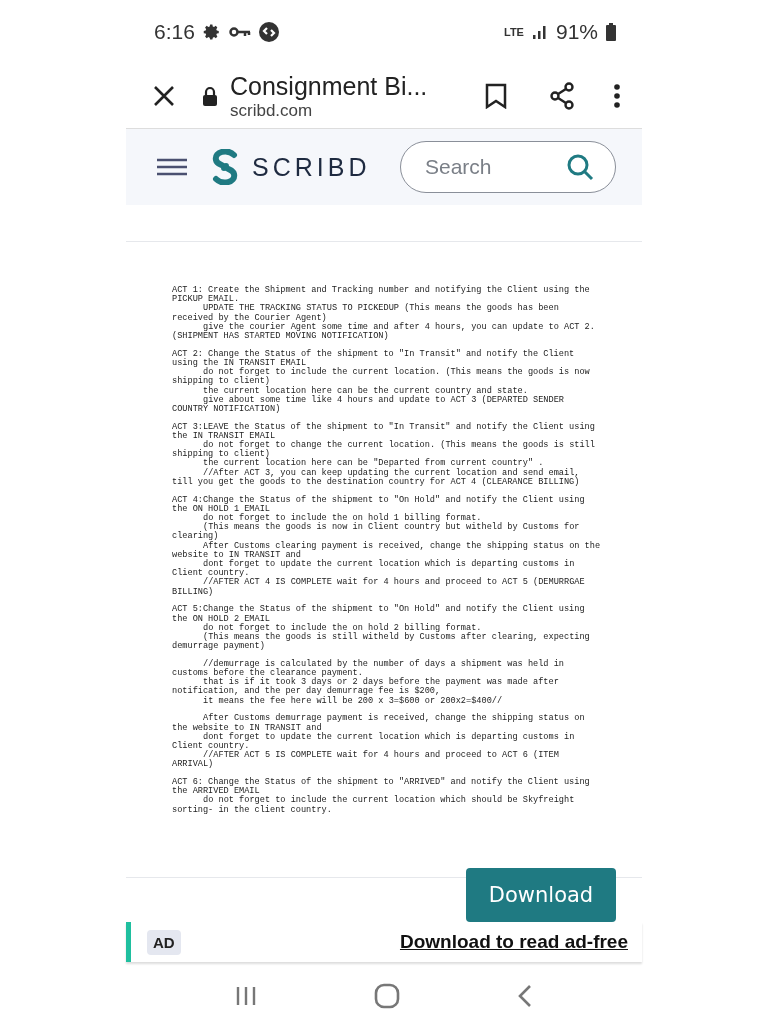 The width and height of the screenshot is (768, 1024). What do you see at coordinates (539, 32) in the screenshot?
I see `signal-icon` at bounding box center [539, 32].